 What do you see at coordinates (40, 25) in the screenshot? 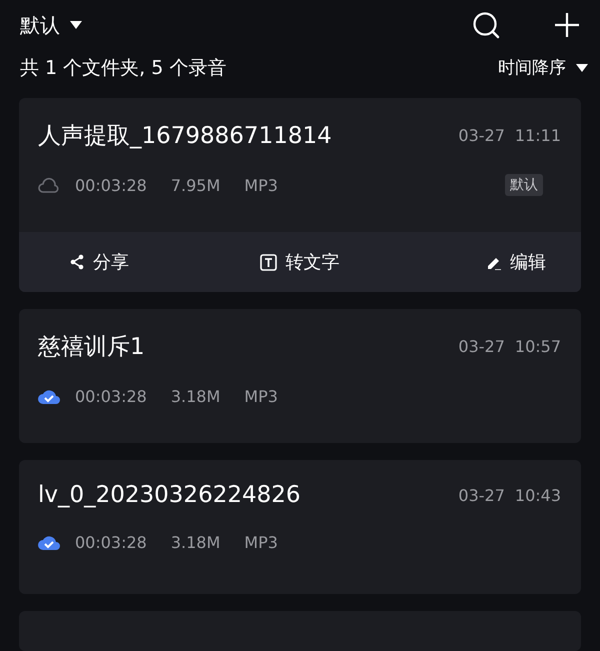
I see `folder-selector: 默认` at bounding box center [40, 25].